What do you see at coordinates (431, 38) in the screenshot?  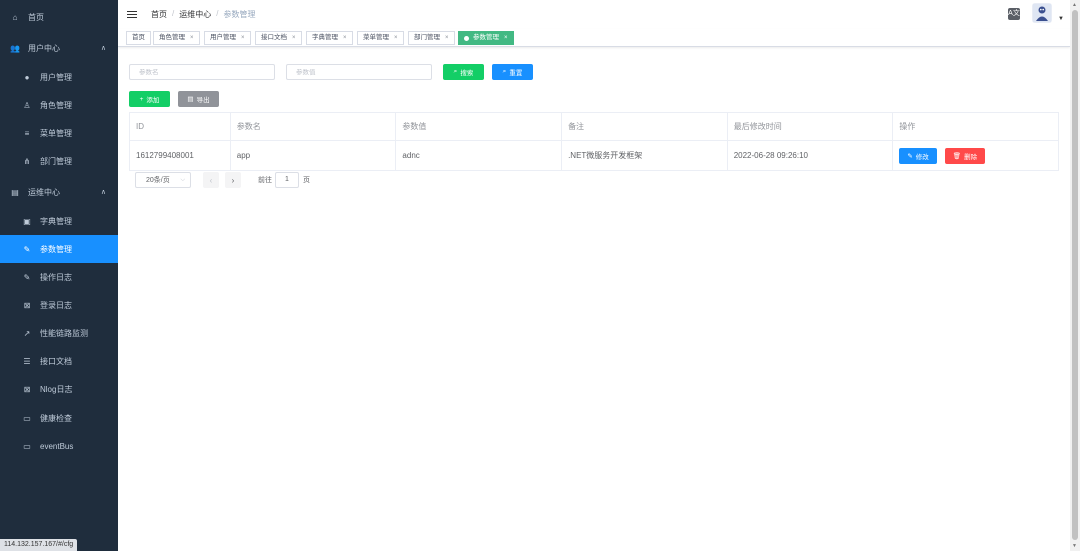 I see `tag-item: 部门管理 ×` at bounding box center [431, 38].